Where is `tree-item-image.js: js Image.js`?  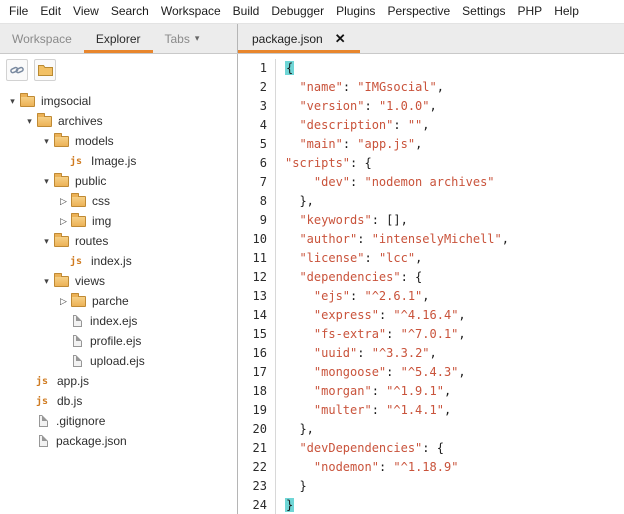
tree-item-image.js: js Image.js is located at coordinates (118, 161).